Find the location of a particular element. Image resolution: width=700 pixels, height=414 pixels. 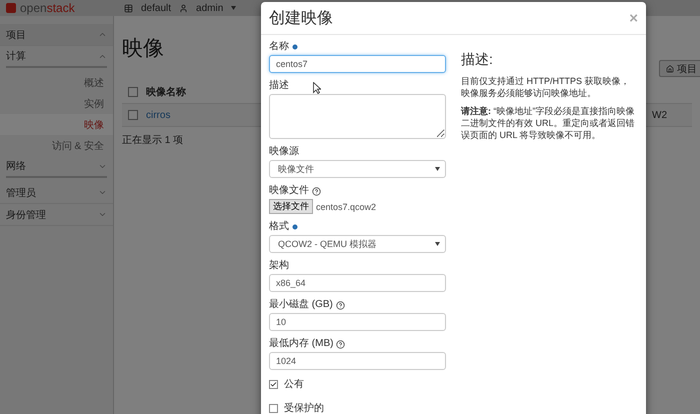

description-text: 请注意: “映像地址”字段必须是直接指向映像二进制文件的有效 URL。重定向或者返回错误页面的 URL 将导致映像不可用。 is located at coordinates (548, 123).